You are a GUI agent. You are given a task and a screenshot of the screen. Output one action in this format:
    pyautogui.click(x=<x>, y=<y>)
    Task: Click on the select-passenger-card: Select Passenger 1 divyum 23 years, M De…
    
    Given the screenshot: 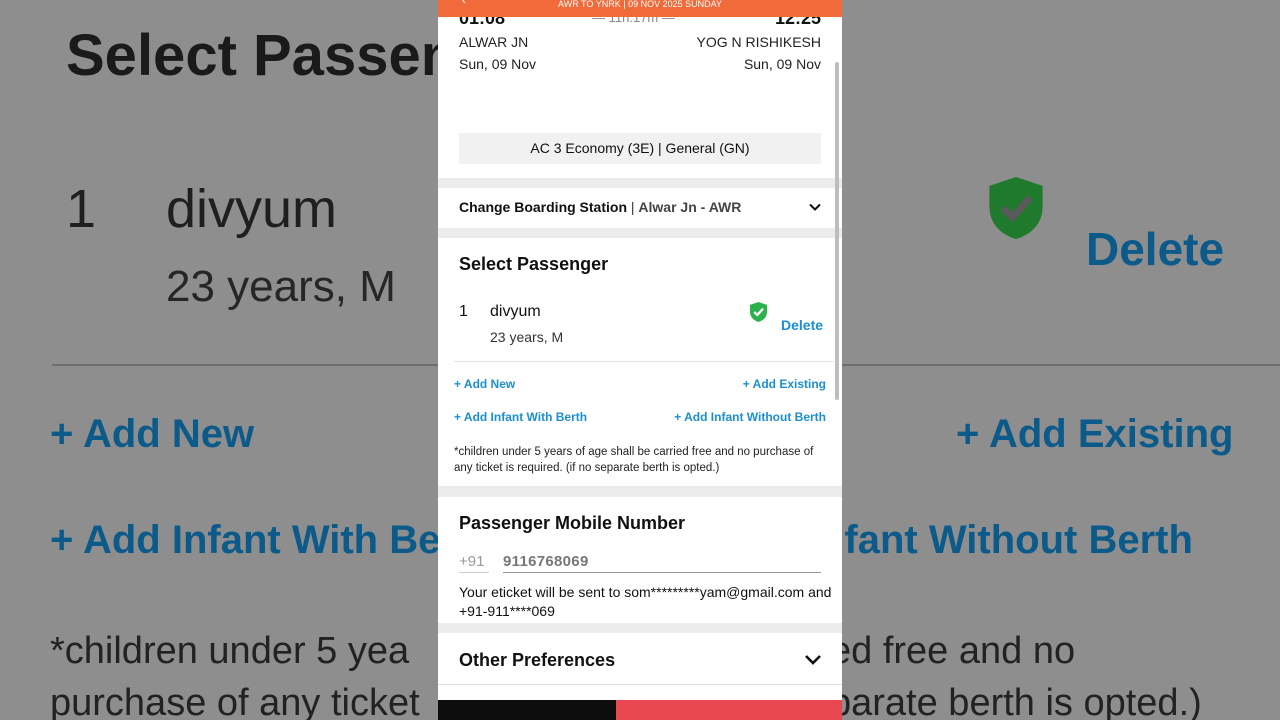 What is the action you would take?
    pyautogui.click(x=640, y=362)
    